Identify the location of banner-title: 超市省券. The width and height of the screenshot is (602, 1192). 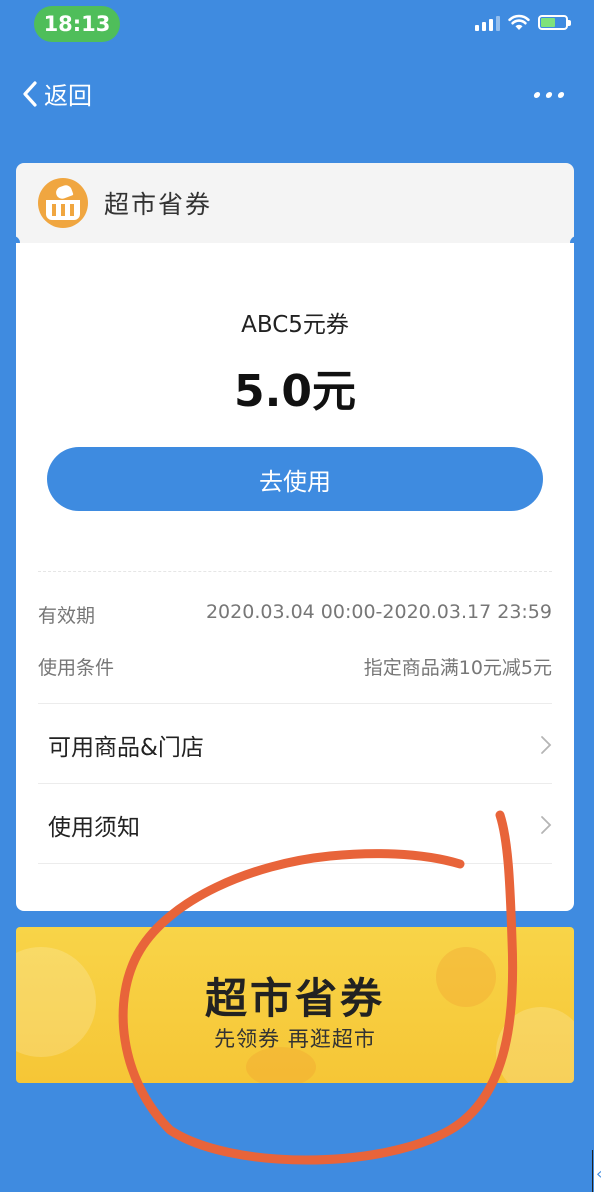
(294, 998).